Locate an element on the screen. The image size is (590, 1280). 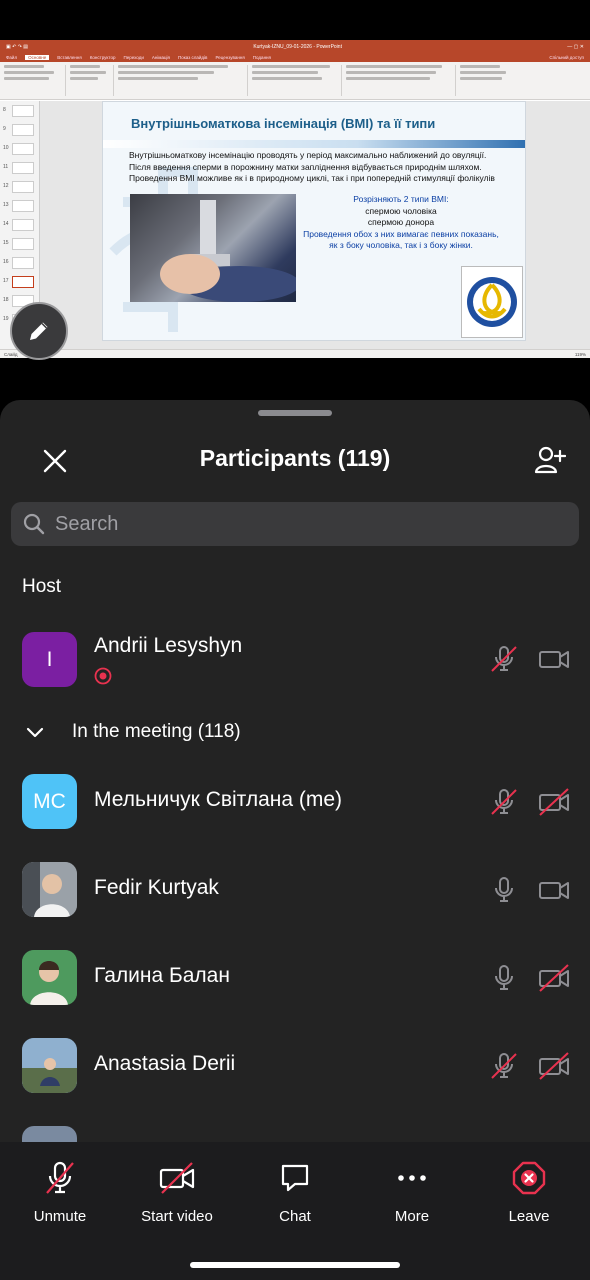
ribbon-group-slides is located at coordinates (92, 80).